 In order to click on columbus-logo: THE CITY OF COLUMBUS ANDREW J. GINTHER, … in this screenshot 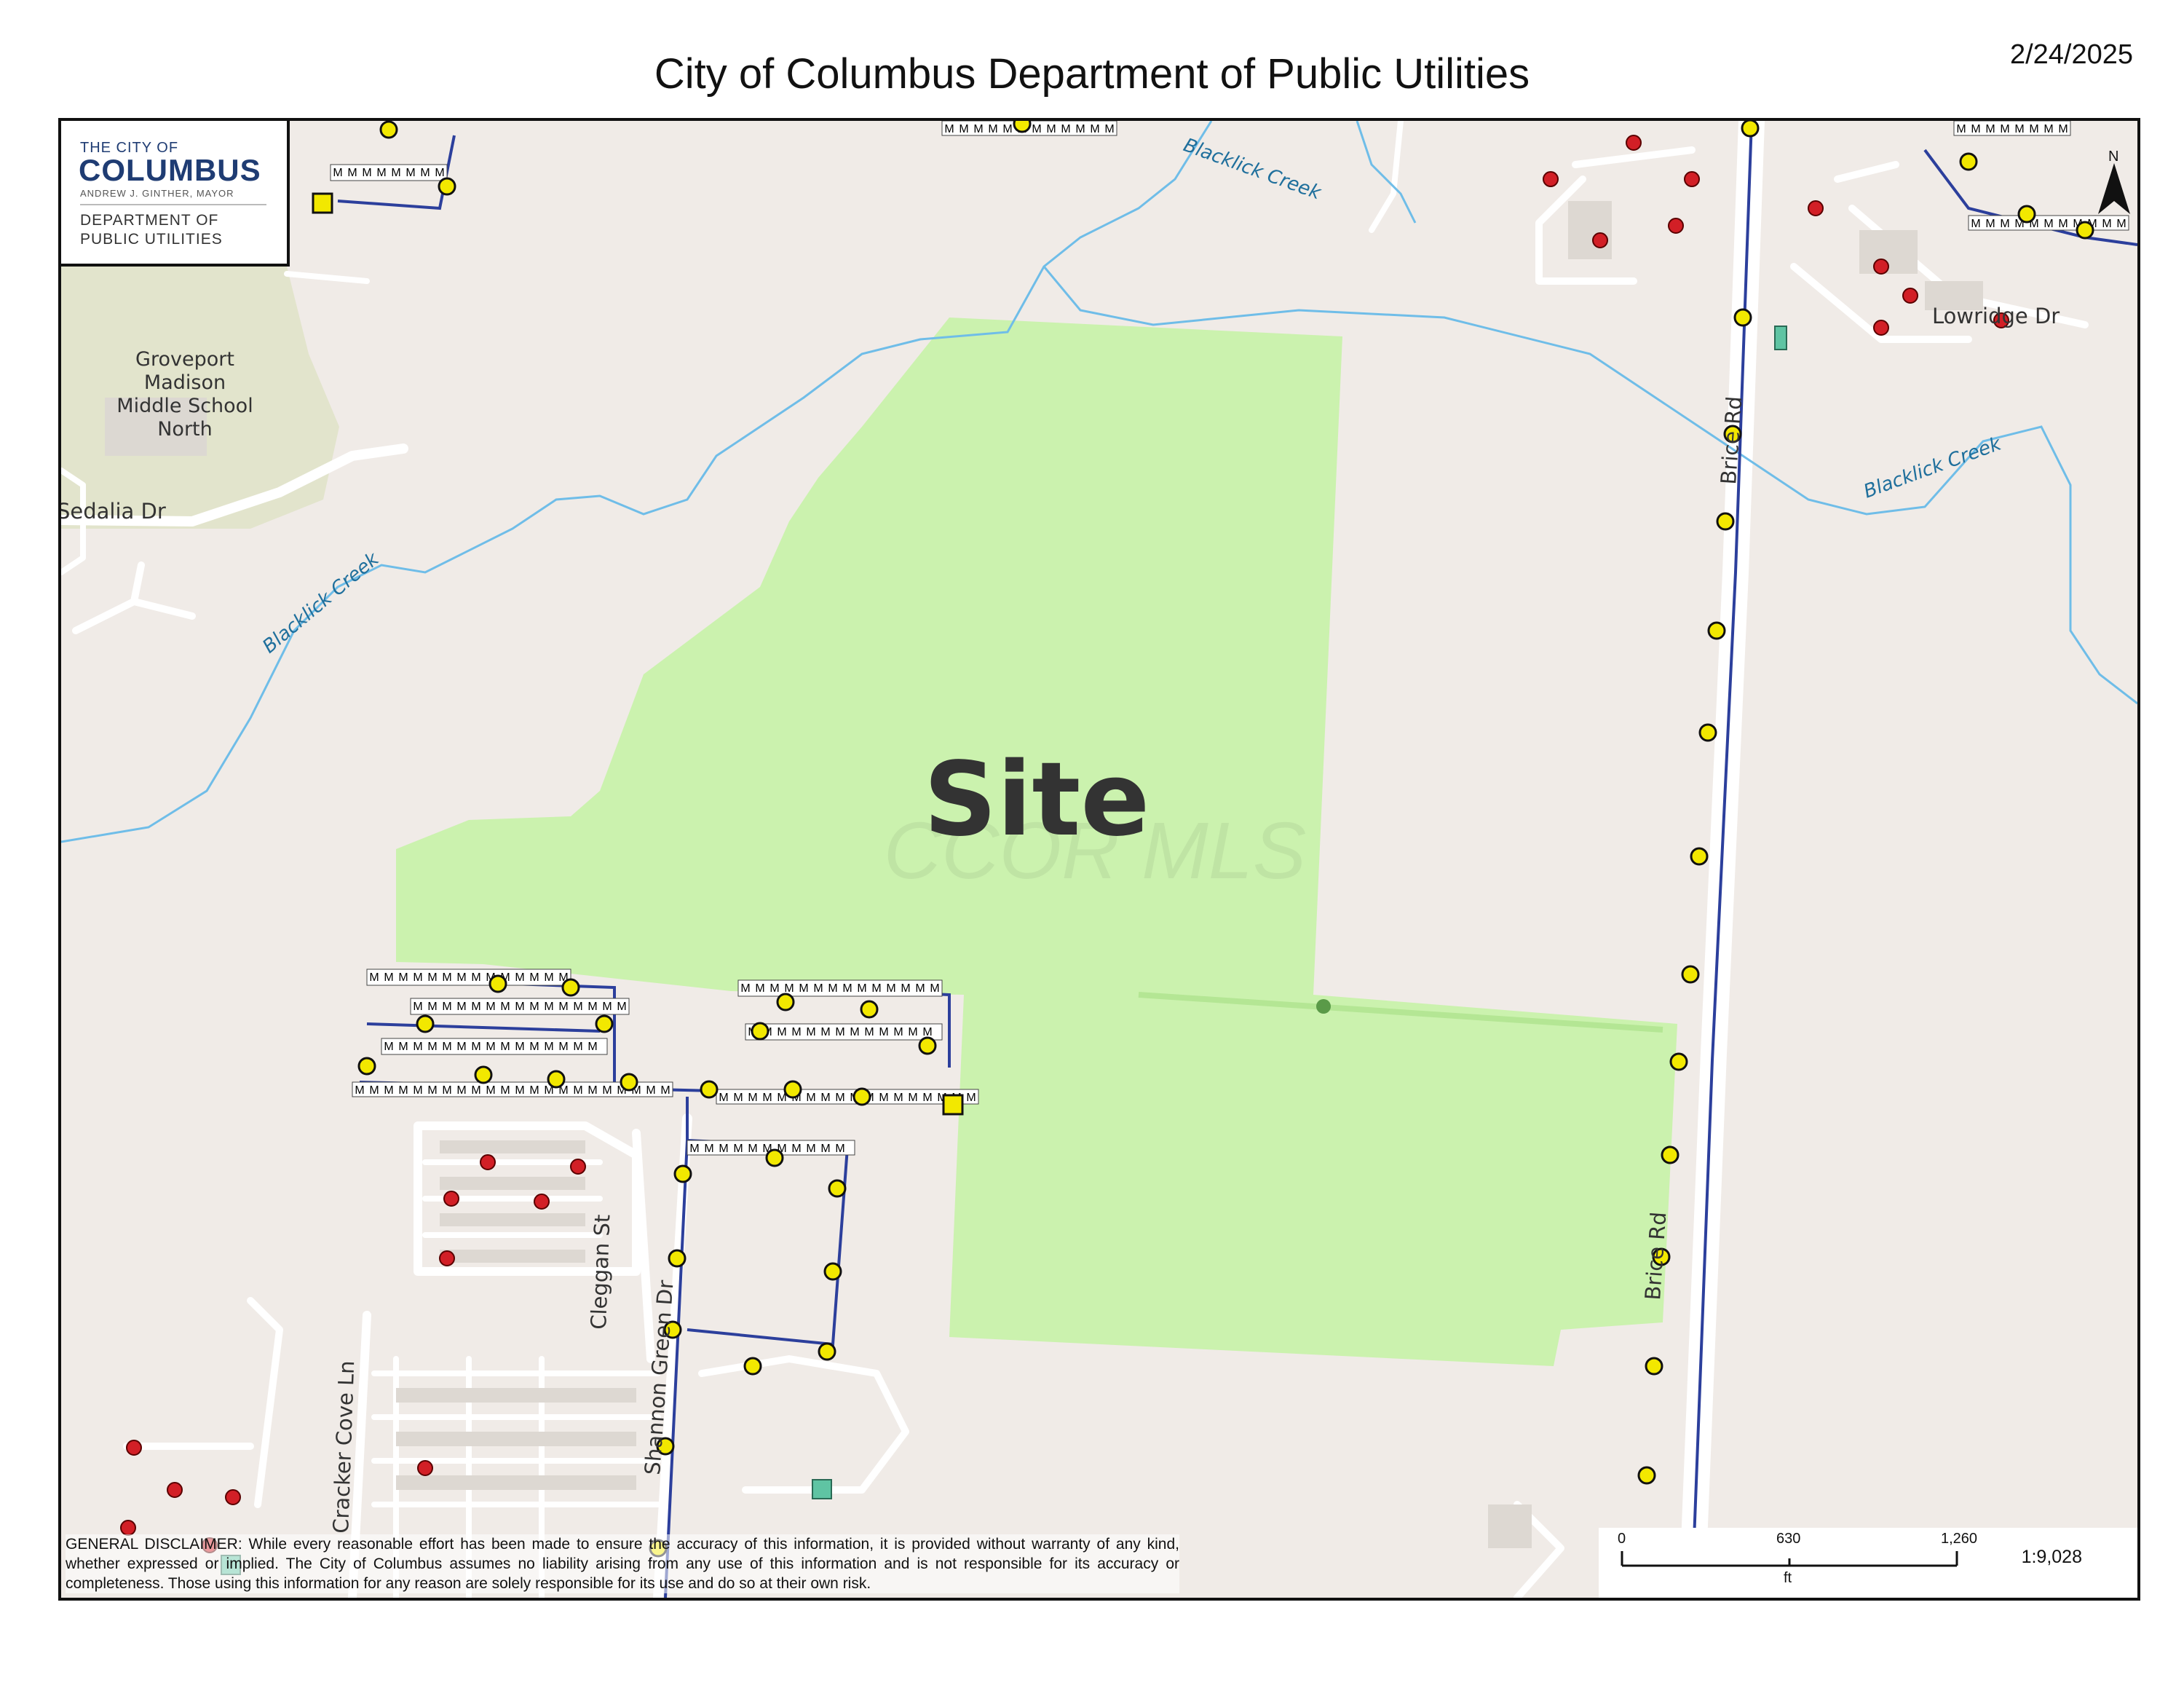, I will do `click(175, 194)`.